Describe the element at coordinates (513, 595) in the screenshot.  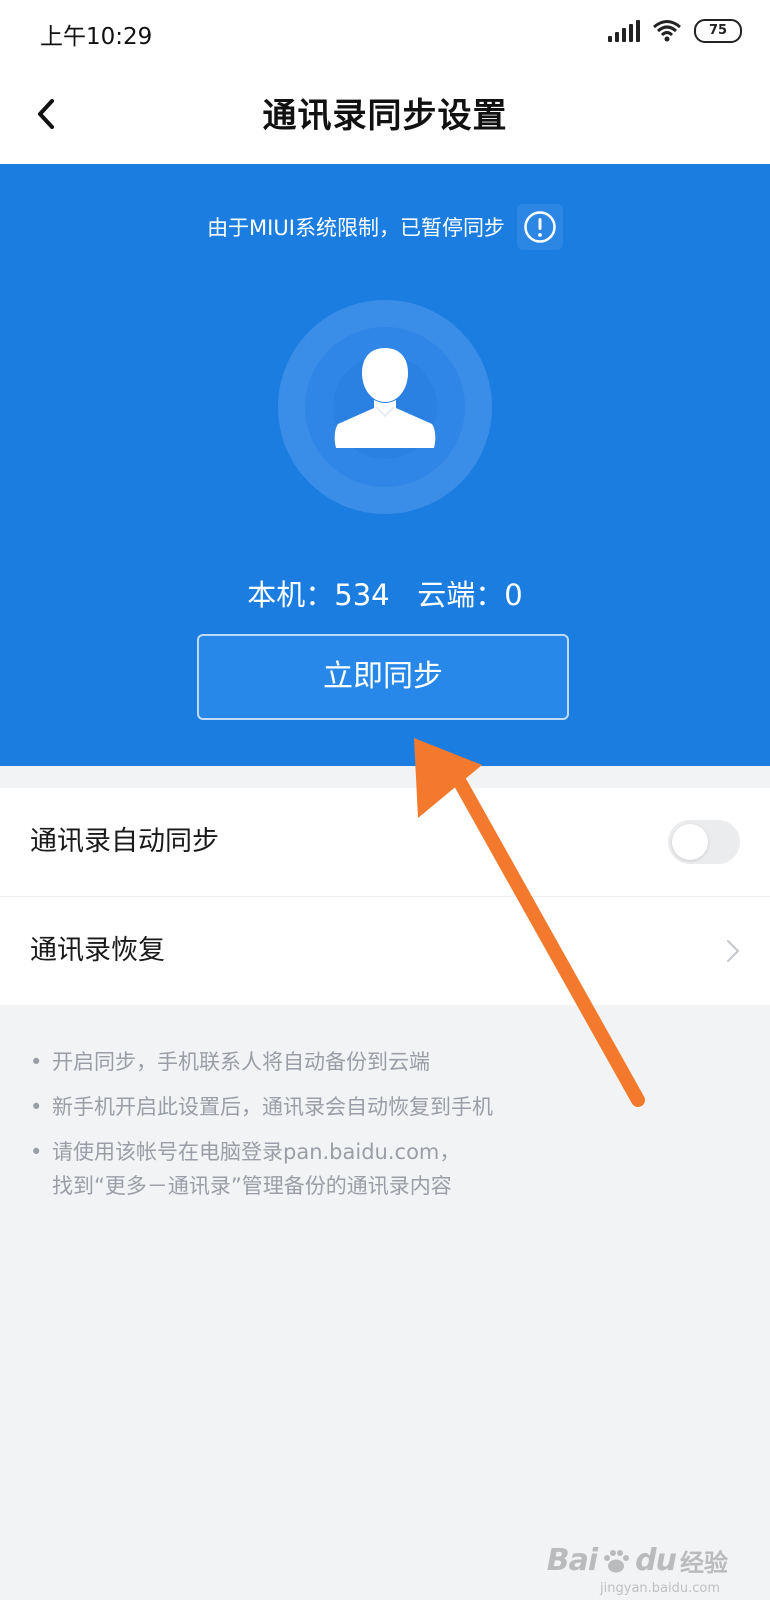
I see `cloud-count: 0` at that location.